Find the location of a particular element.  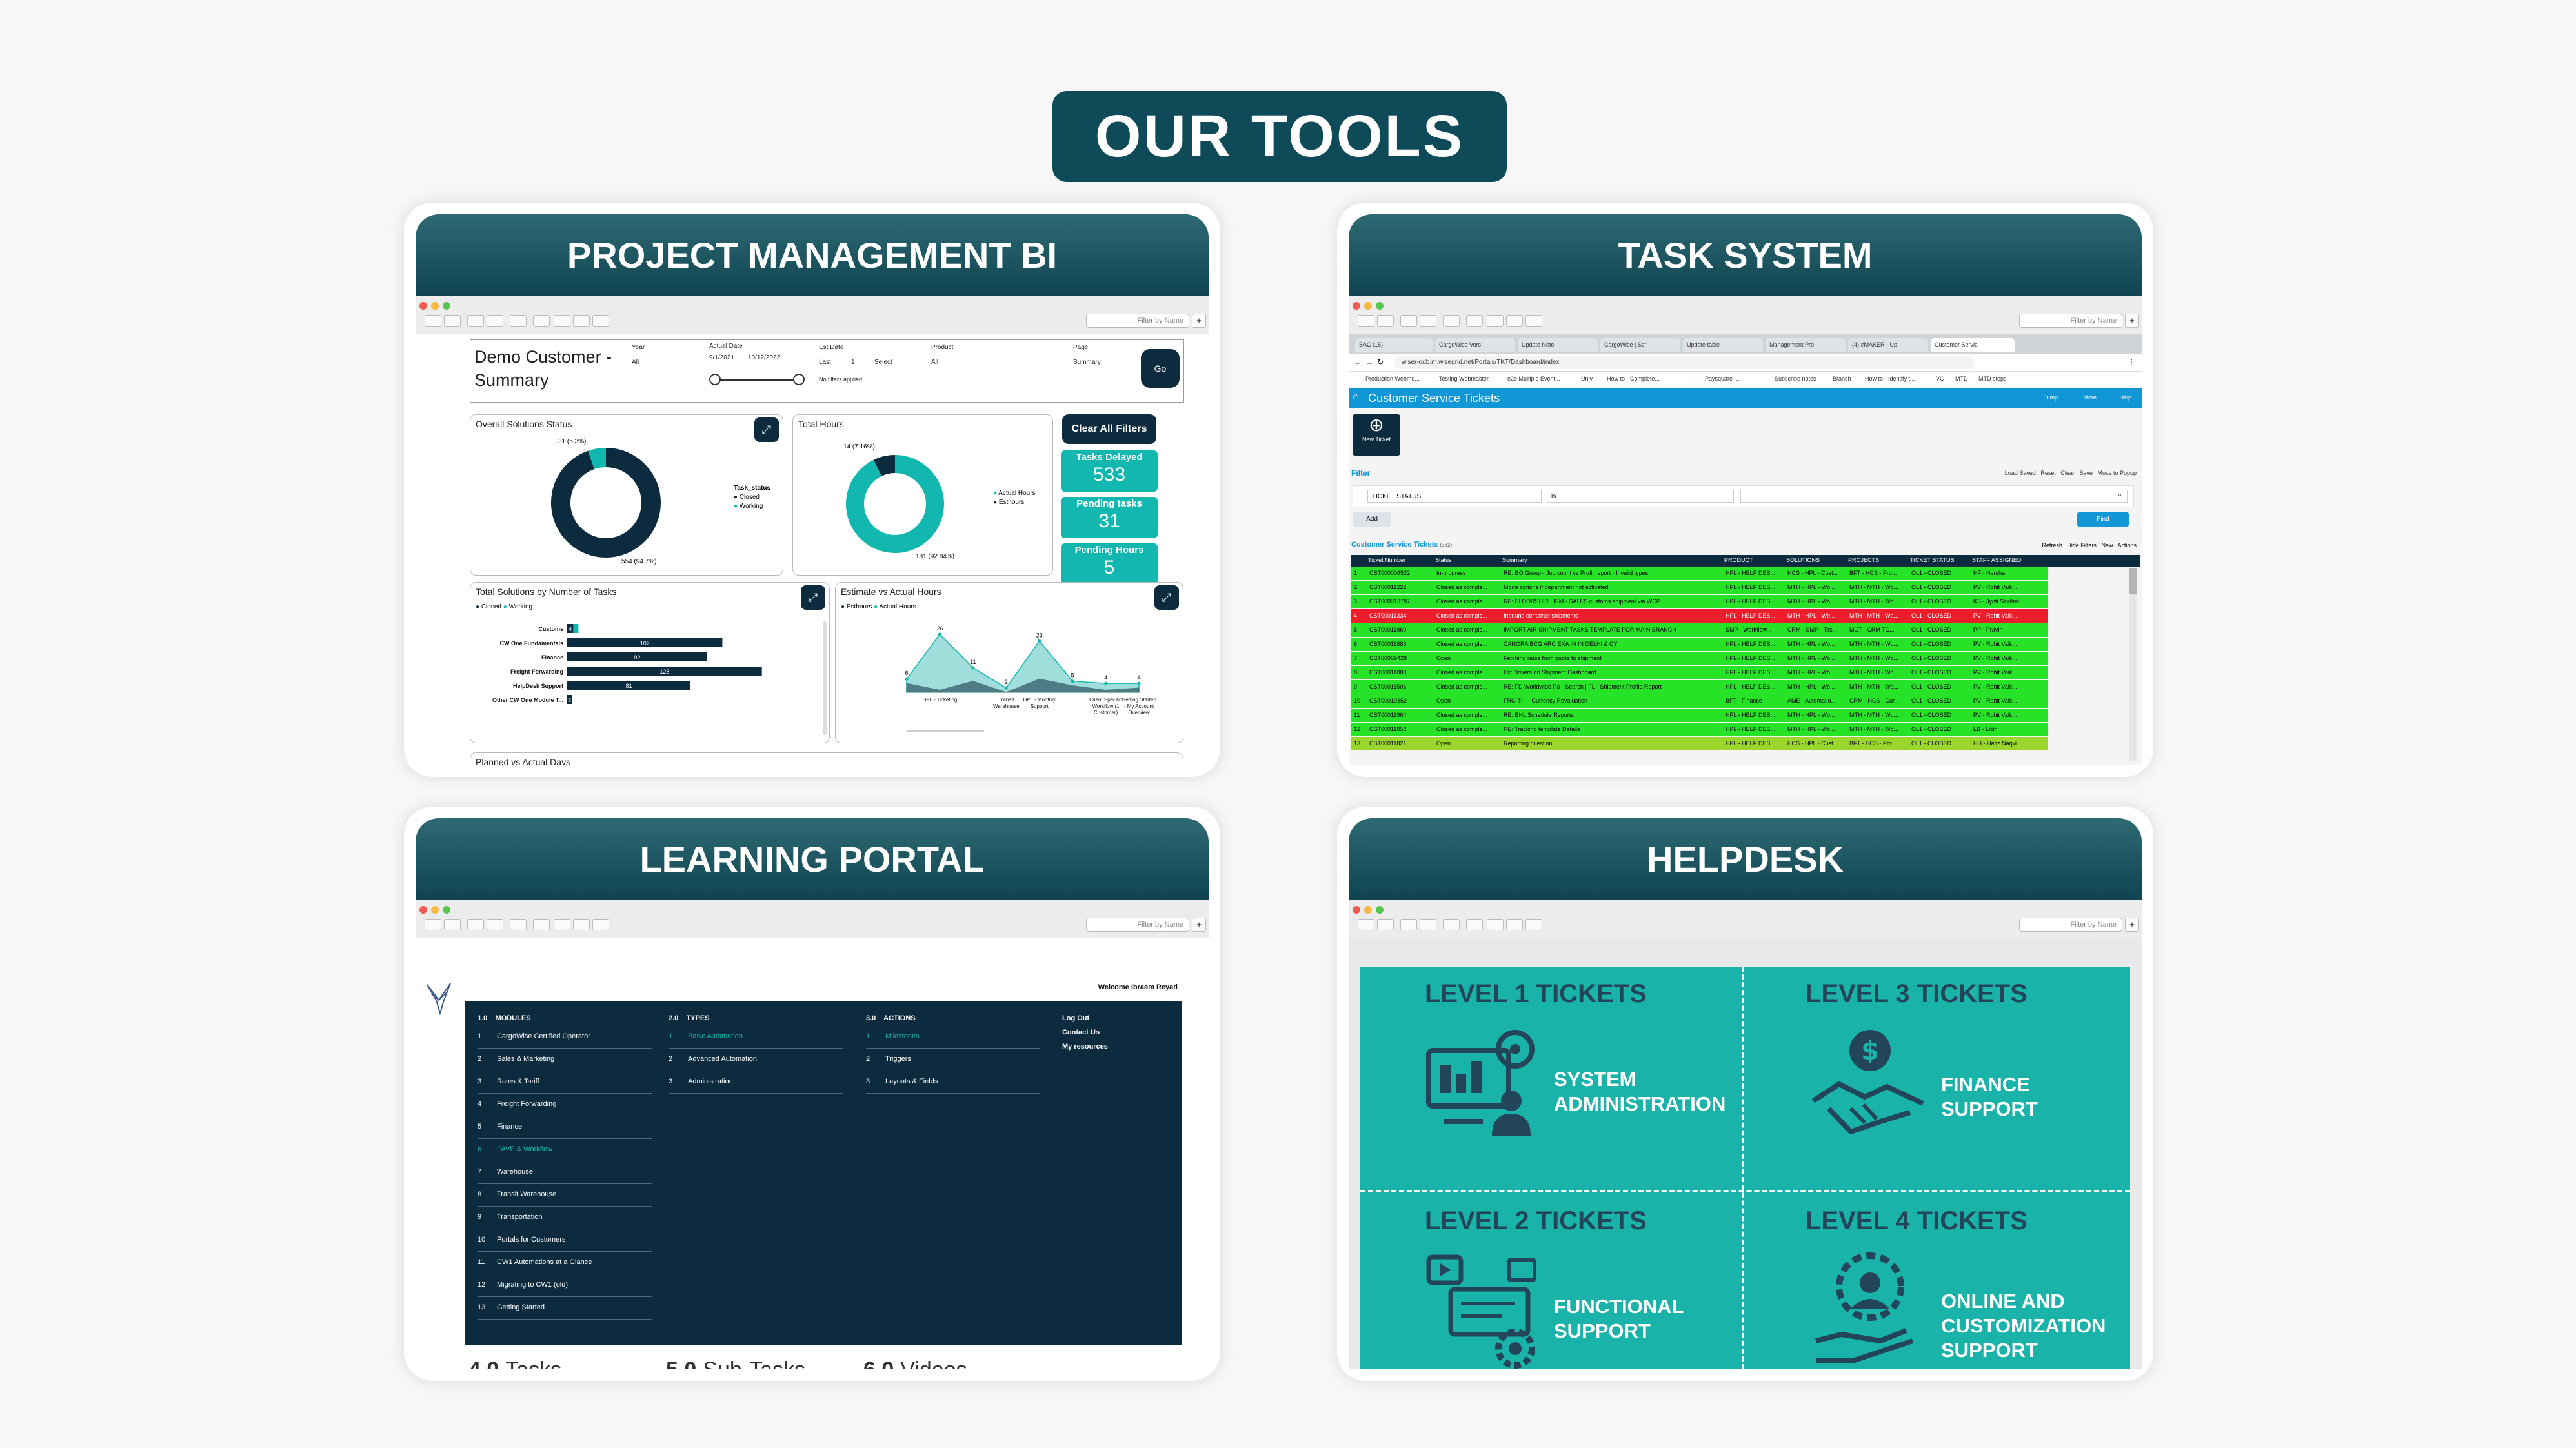

browser-tab: SAC (15) is located at coordinates (1394, 345).